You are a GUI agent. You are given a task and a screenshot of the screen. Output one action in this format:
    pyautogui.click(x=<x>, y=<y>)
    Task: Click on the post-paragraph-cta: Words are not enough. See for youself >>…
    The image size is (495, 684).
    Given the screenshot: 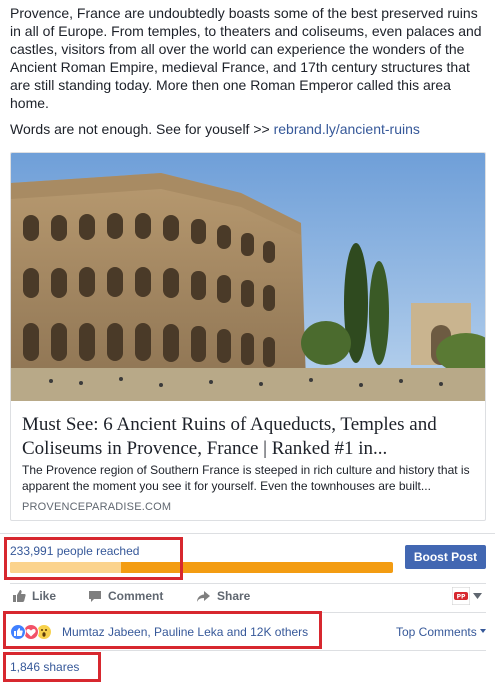 What is the action you would take?
    pyautogui.click(x=247, y=129)
    